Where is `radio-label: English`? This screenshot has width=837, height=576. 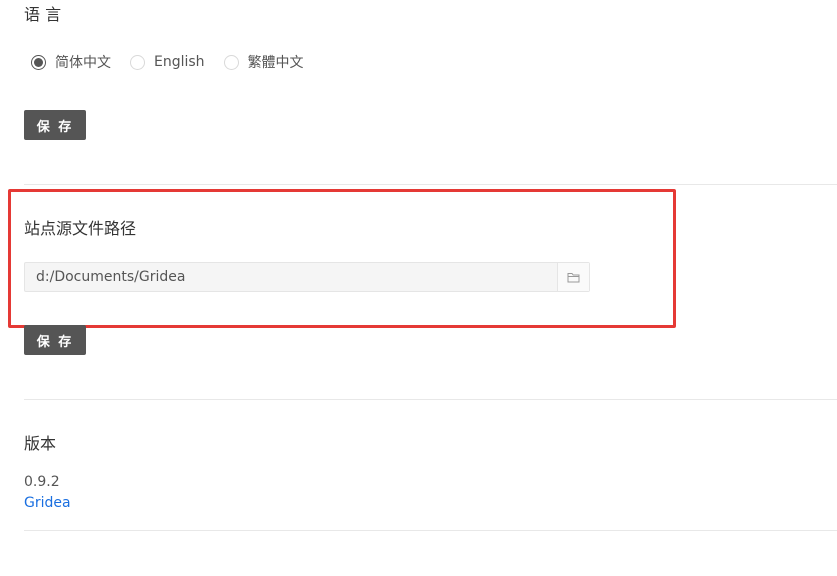 radio-label: English is located at coordinates (179, 62).